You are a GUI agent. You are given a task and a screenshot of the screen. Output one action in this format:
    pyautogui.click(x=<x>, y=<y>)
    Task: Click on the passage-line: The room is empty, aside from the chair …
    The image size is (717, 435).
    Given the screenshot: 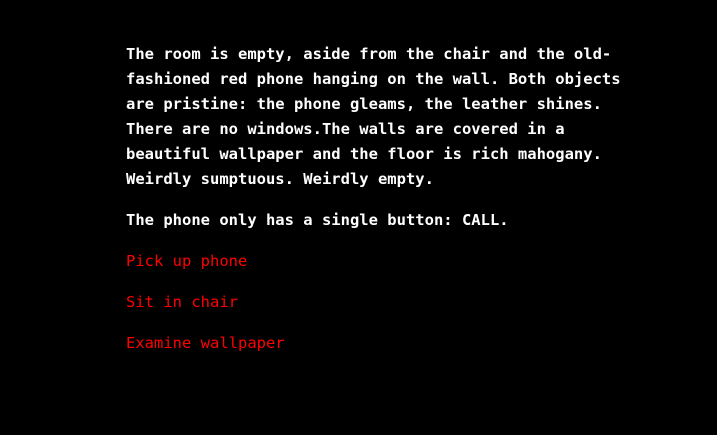 What is the action you would take?
    pyautogui.click(x=369, y=54)
    